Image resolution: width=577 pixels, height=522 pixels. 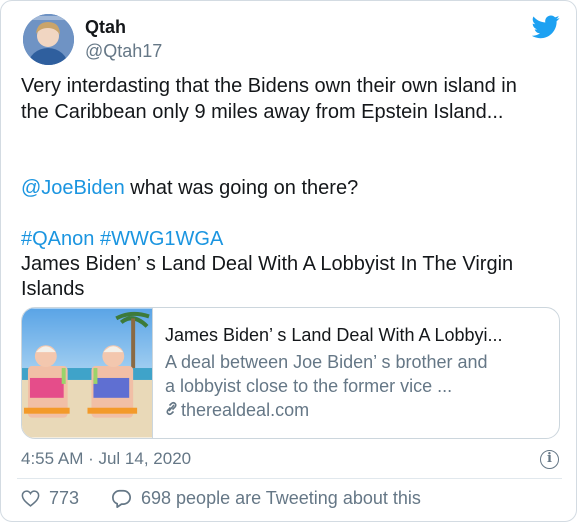 I want to click on avatar, so click(x=48, y=39).